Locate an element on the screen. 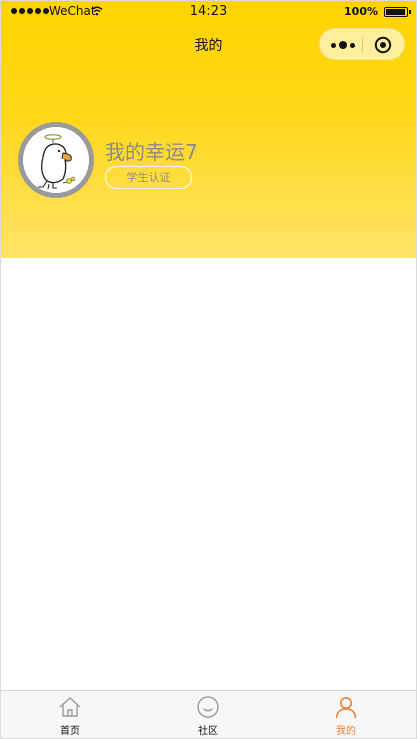 The image size is (417, 739). tab-community-label: 社区 is located at coordinates (208, 731).